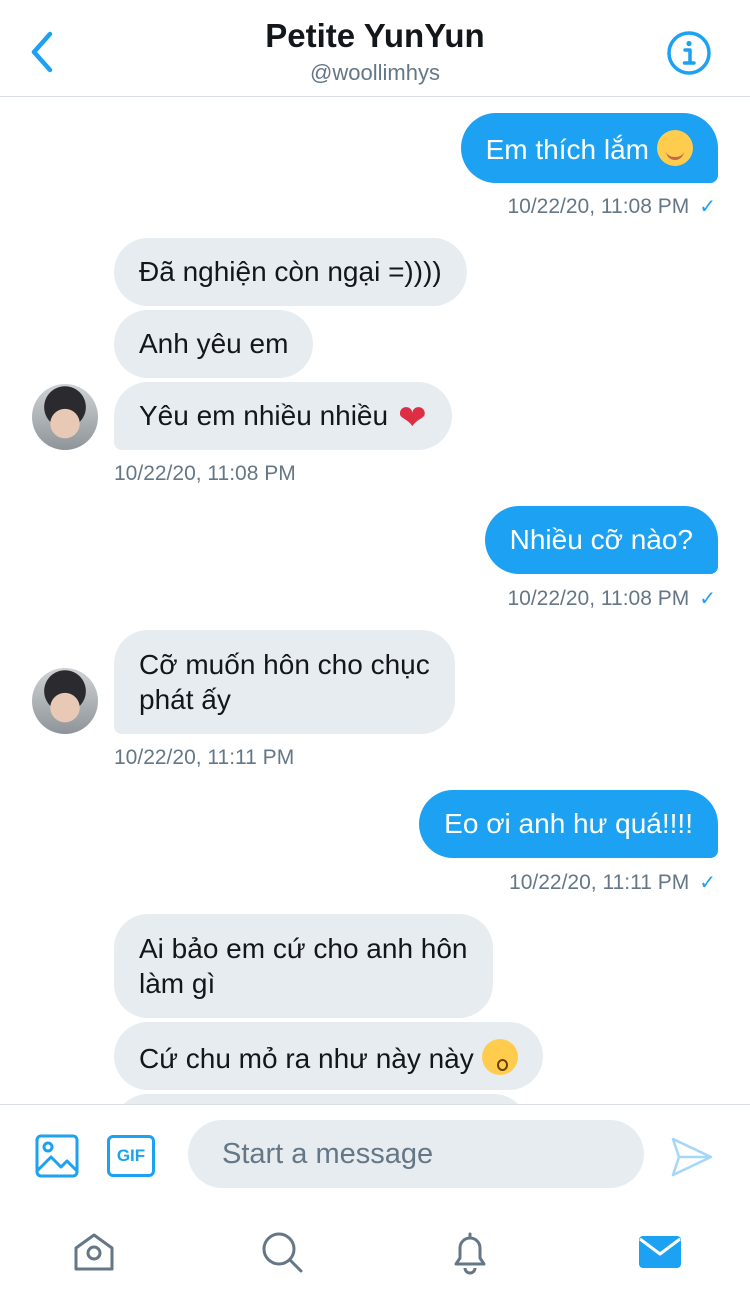  I want to click on message-text: Eo ơi anh hư quá!!!!, so click(568, 823).